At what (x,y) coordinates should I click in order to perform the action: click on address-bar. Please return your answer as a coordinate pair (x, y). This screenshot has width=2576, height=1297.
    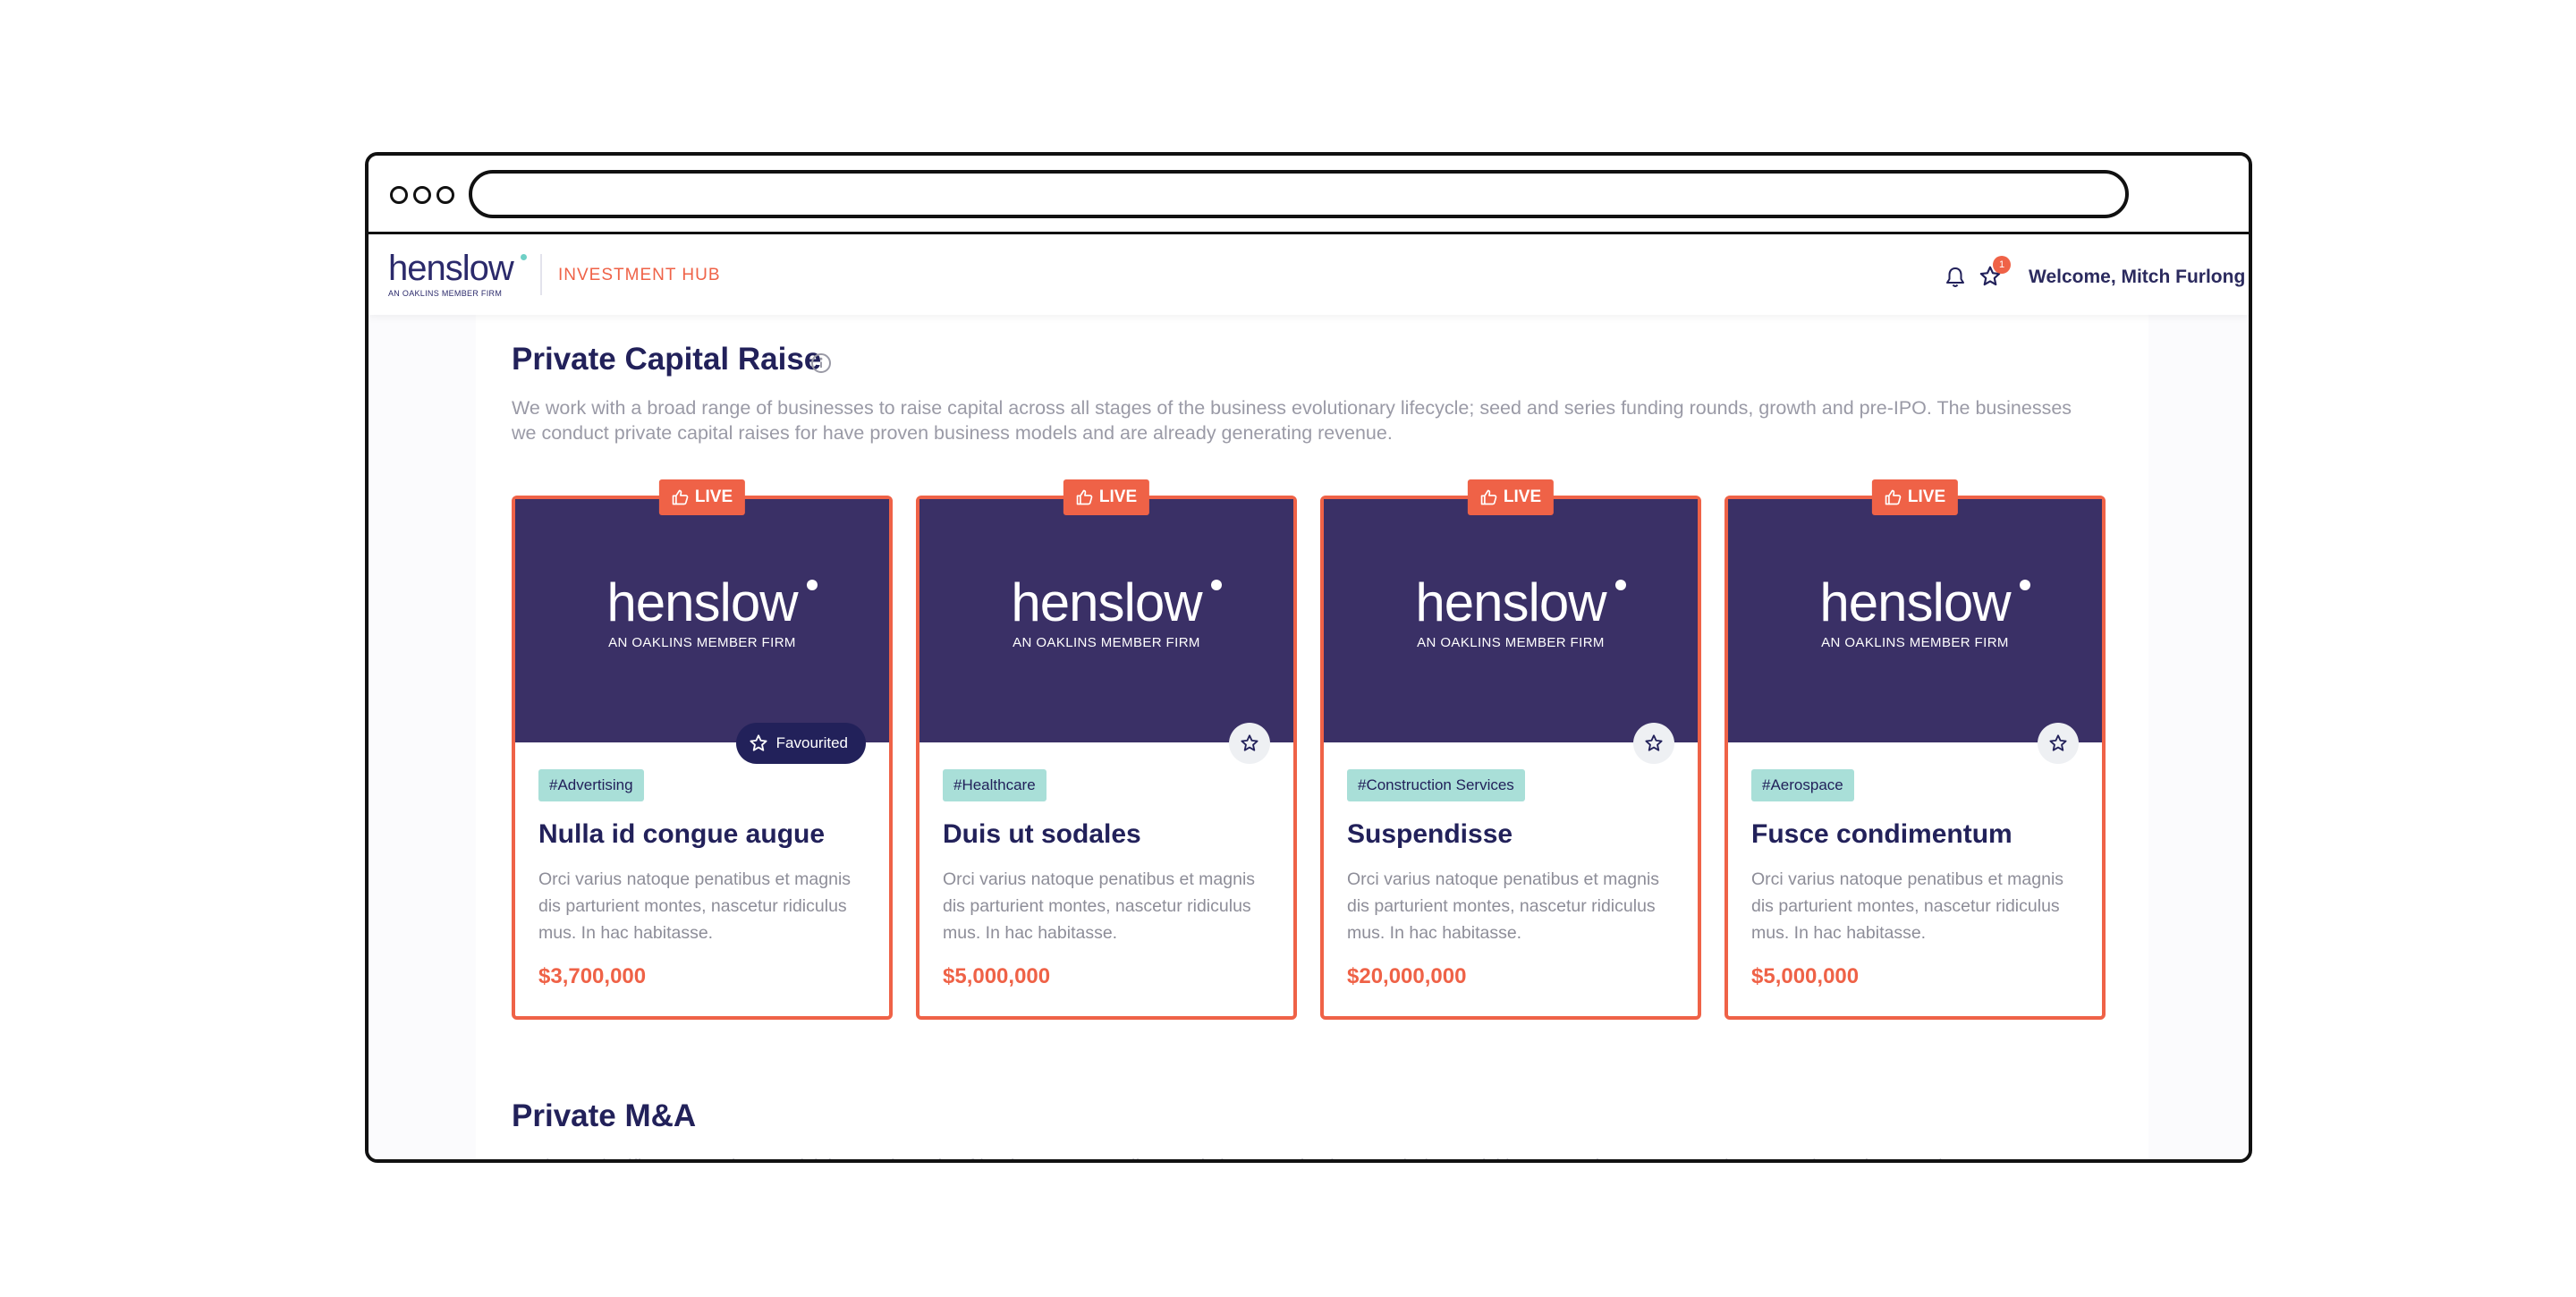
    Looking at the image, I should click on (1299, 194).